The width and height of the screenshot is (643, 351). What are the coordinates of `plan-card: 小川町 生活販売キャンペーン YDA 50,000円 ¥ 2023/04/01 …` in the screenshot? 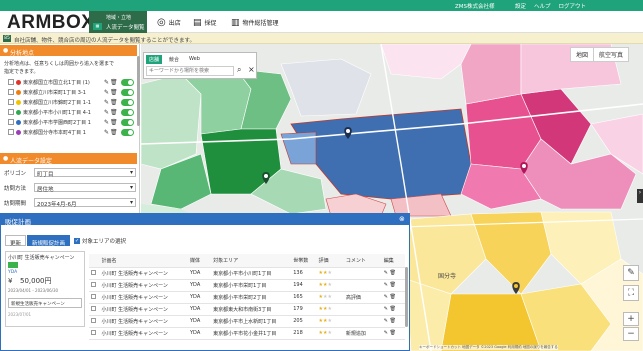 It's located at (45, 289).